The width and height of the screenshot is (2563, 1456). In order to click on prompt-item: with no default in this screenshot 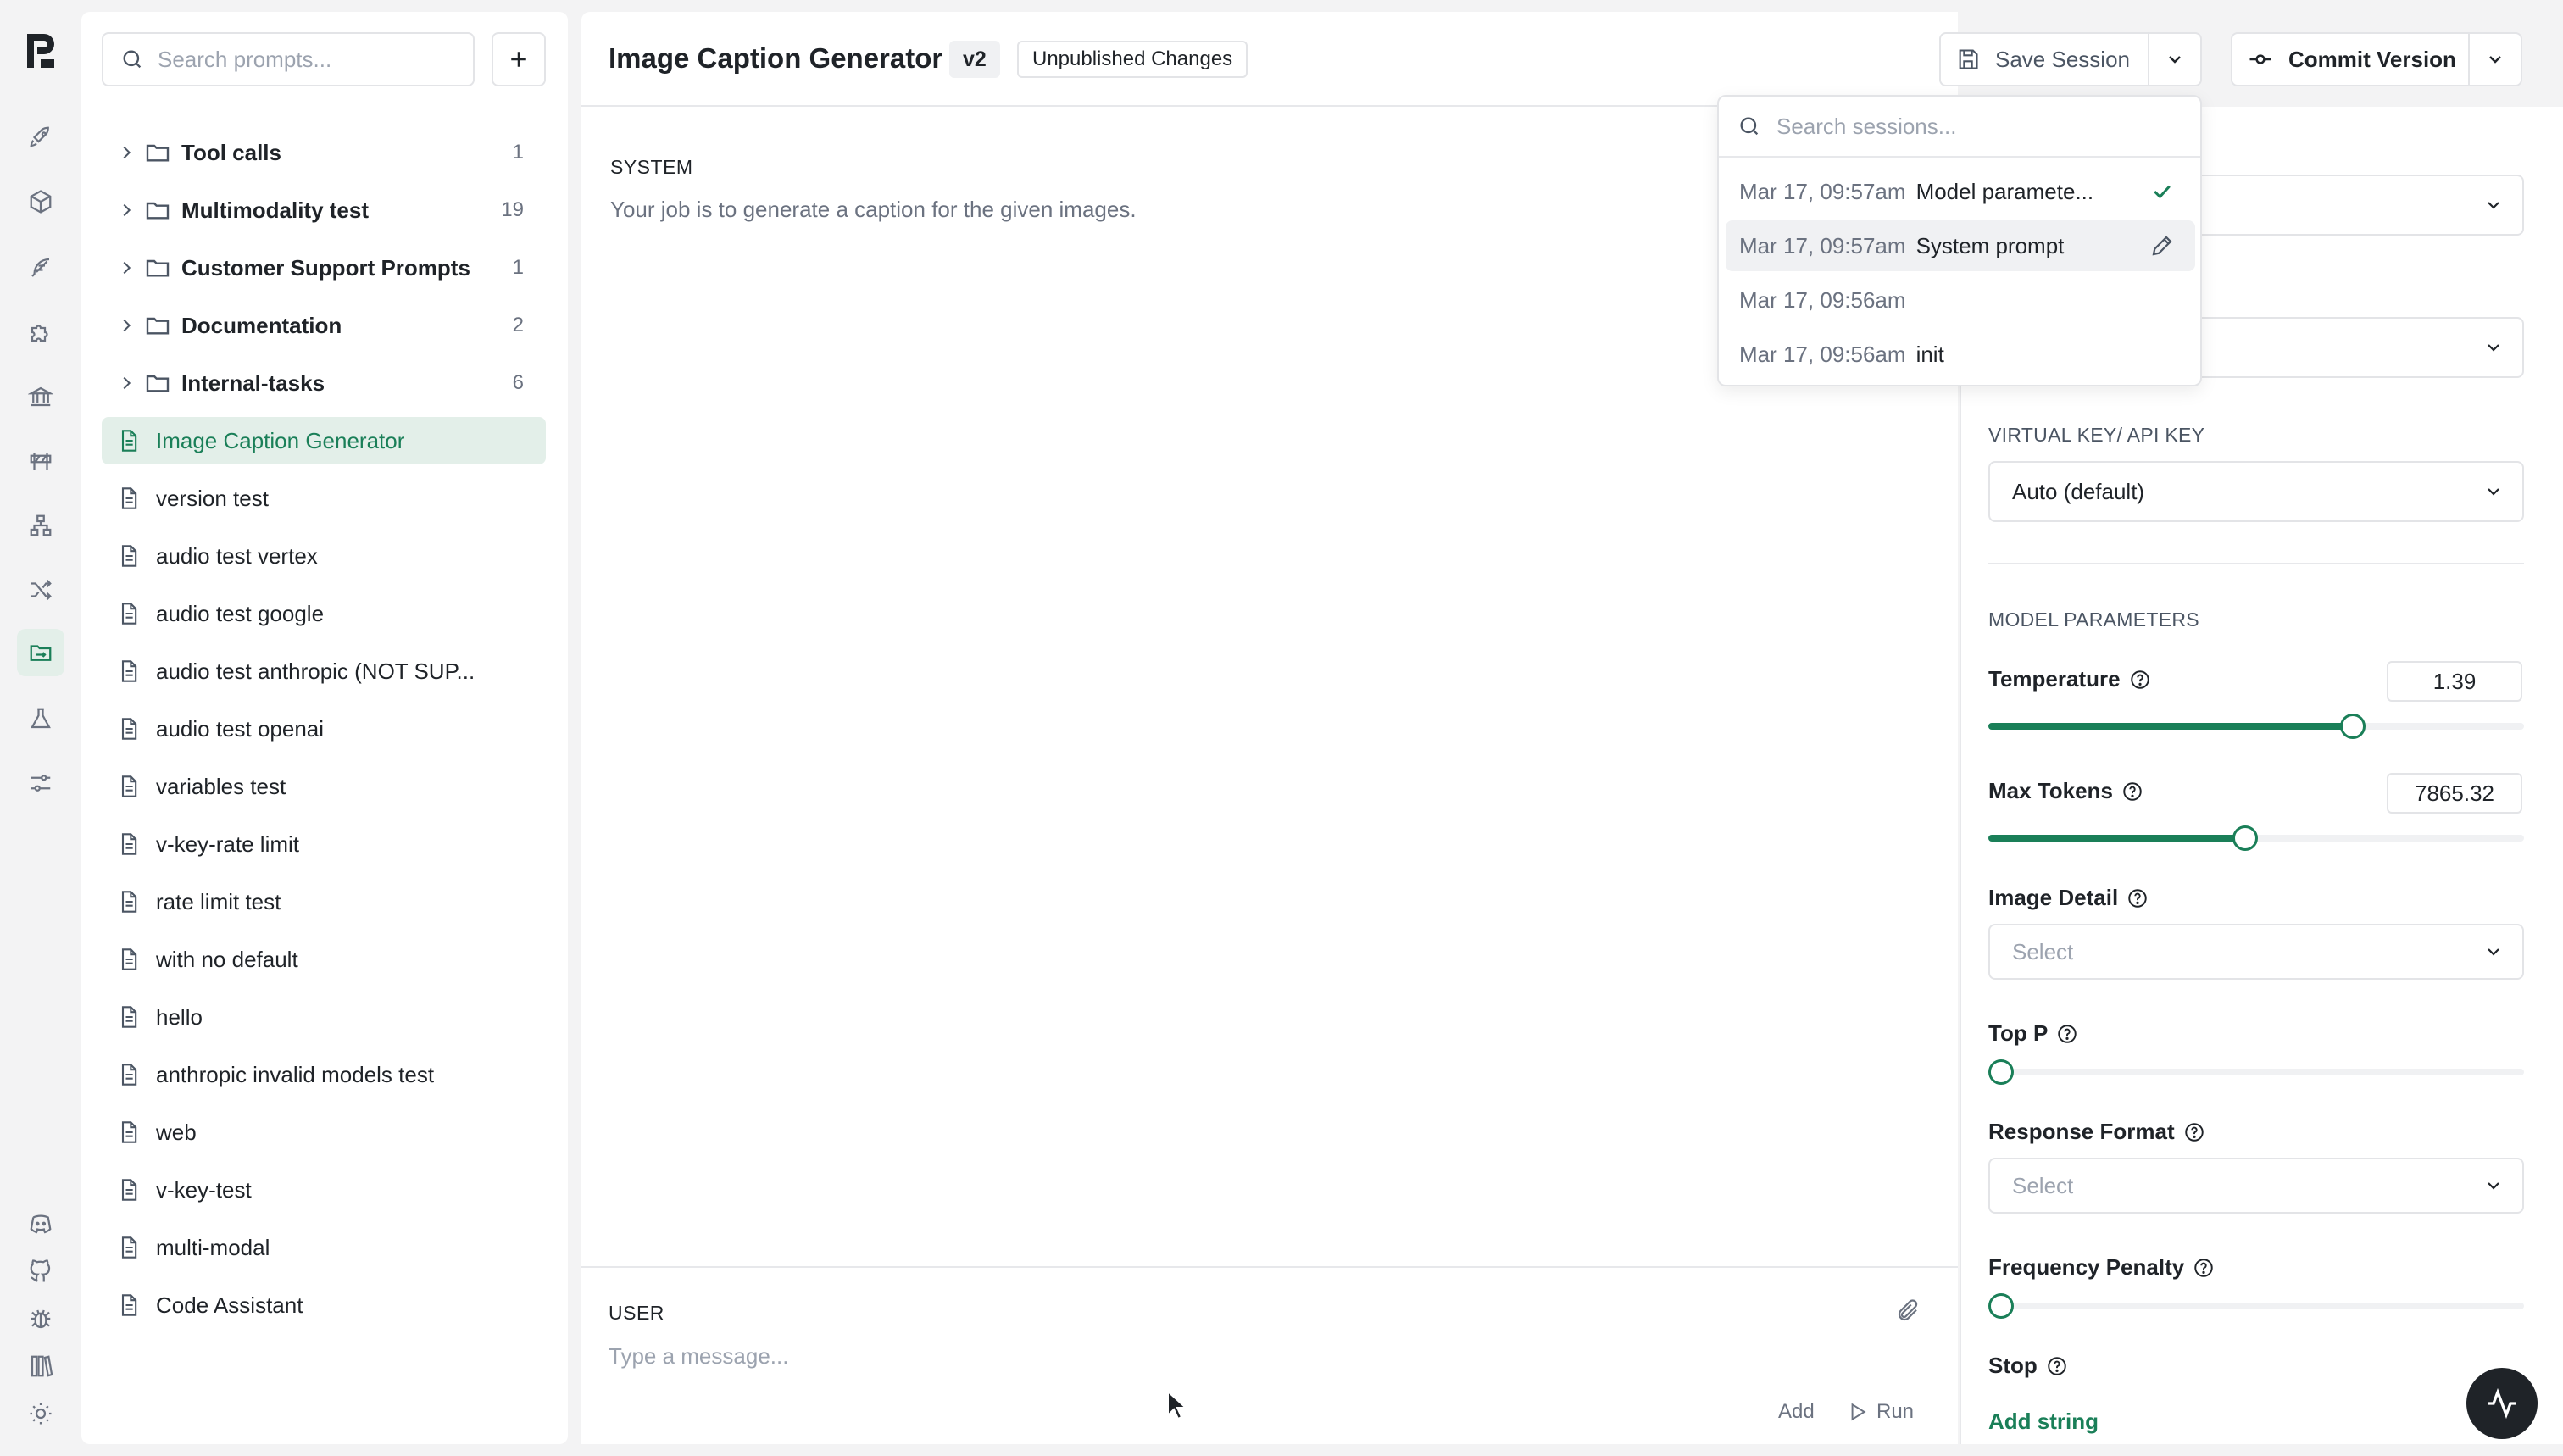, I will do `click(324, 959)`.